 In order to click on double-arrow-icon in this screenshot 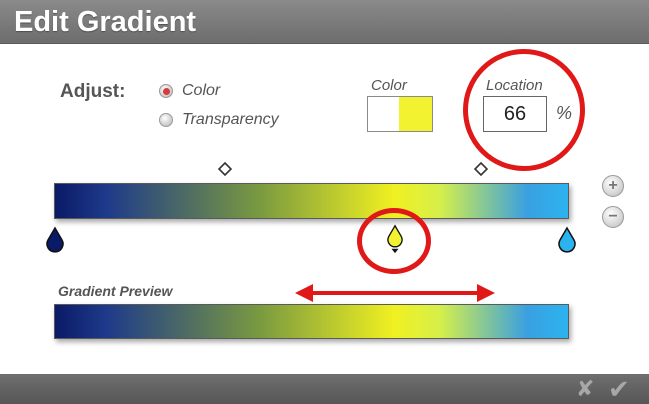, I will do `click(395, 293)`.